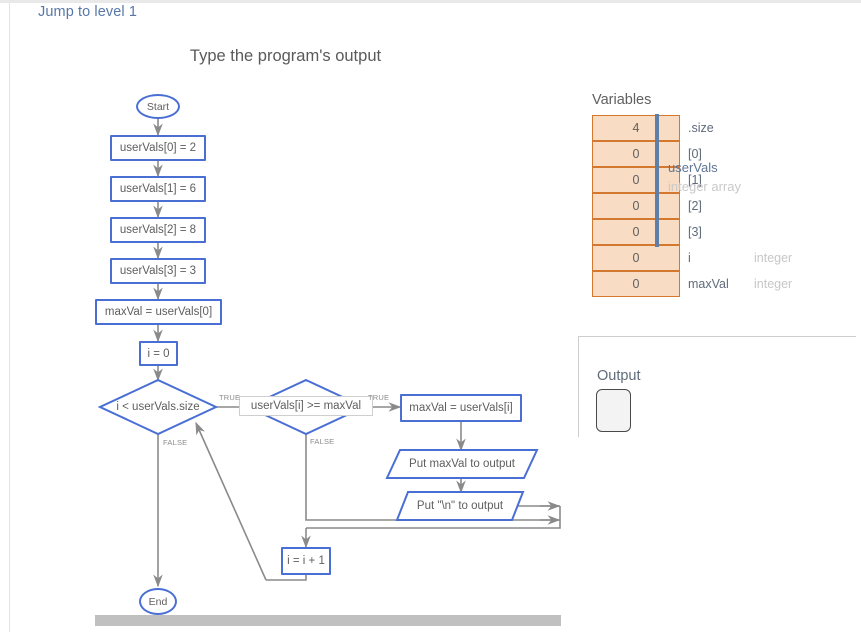 The width and height of the screenshot is (861, 632). I want to click on flow-node-i-init: i = 0, so click(158, 353).